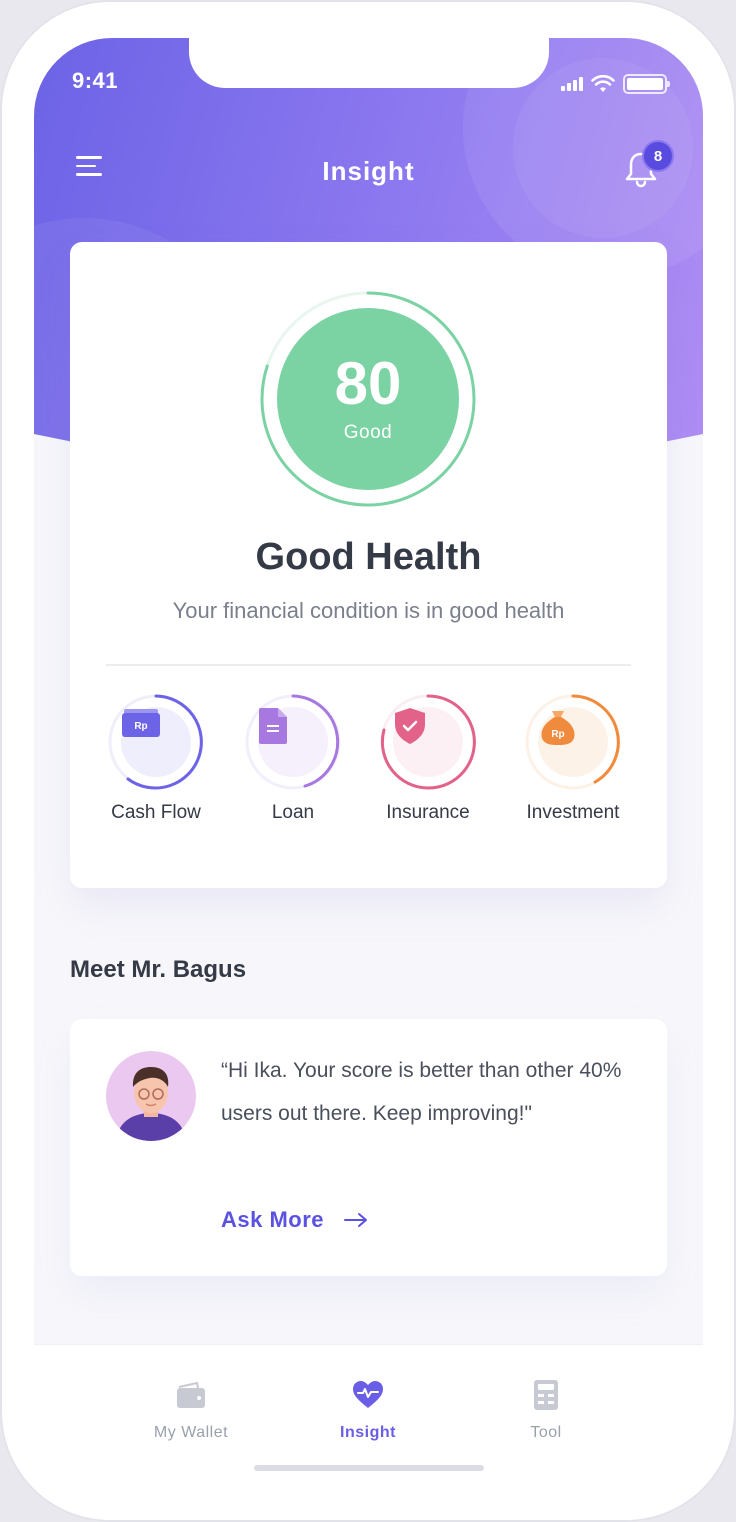 The width and height of the screenshot is (736, 1522). I want to click on heart-pulse-icon, so click(368, 1394).